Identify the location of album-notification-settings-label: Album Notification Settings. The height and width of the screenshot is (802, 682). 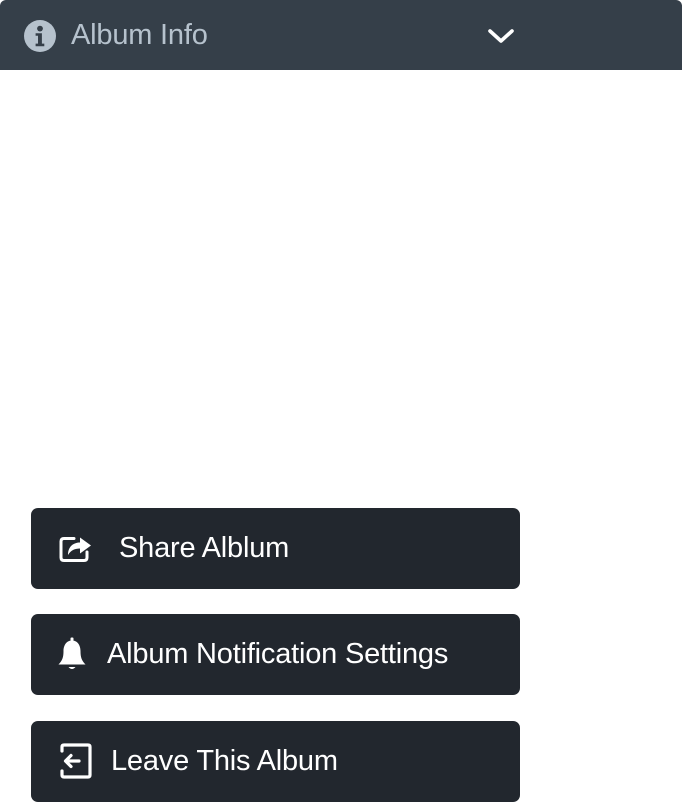
(278, 654).